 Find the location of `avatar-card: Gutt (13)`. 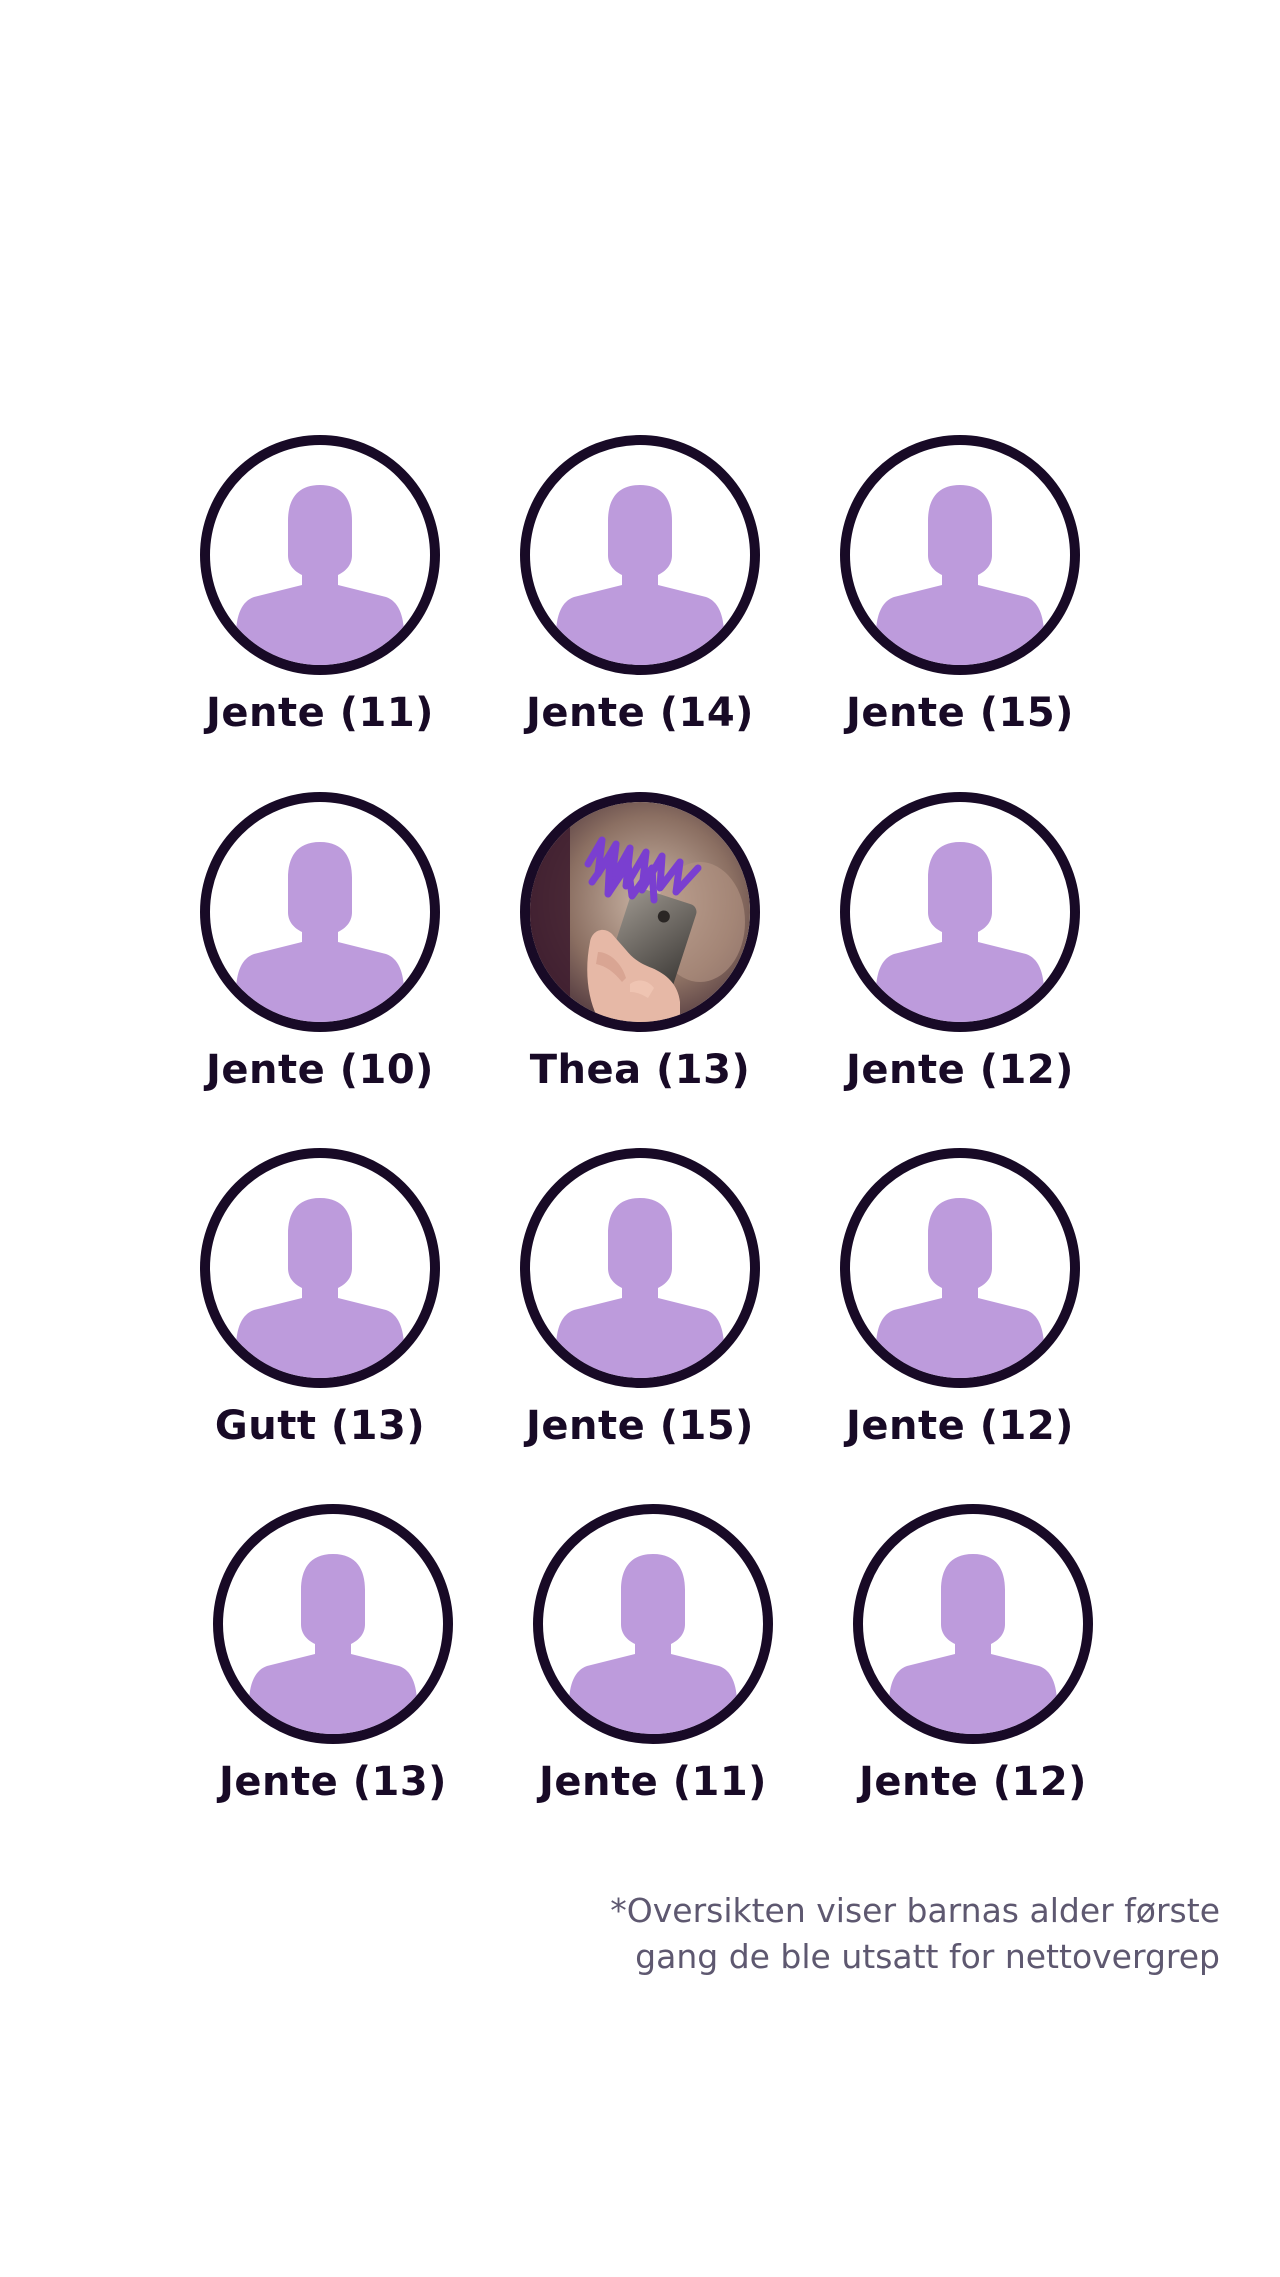

avatar-card: Gutt (13) is located at coordinates (320, 1313).